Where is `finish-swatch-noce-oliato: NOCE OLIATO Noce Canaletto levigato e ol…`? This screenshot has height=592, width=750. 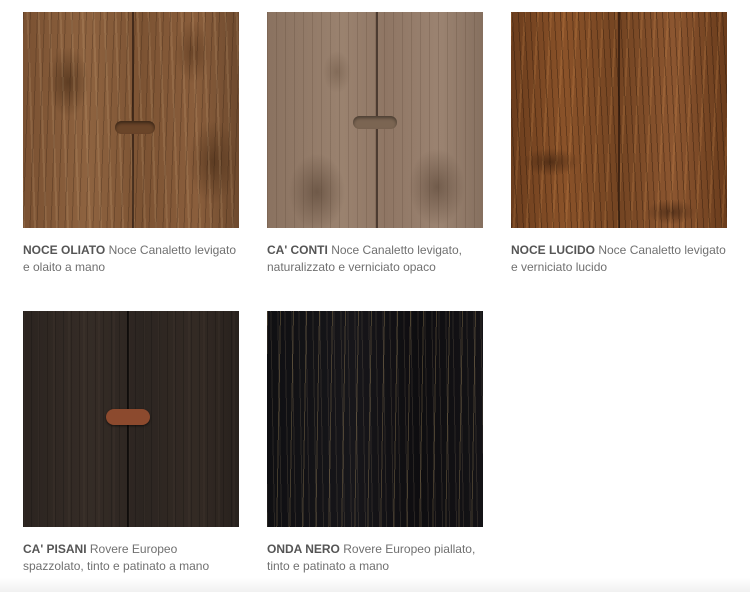
finish-swatch-noce-oliato: NOCE OLIATO Noce Canaletto levigato e ol… is located at coordinates (131, 144).